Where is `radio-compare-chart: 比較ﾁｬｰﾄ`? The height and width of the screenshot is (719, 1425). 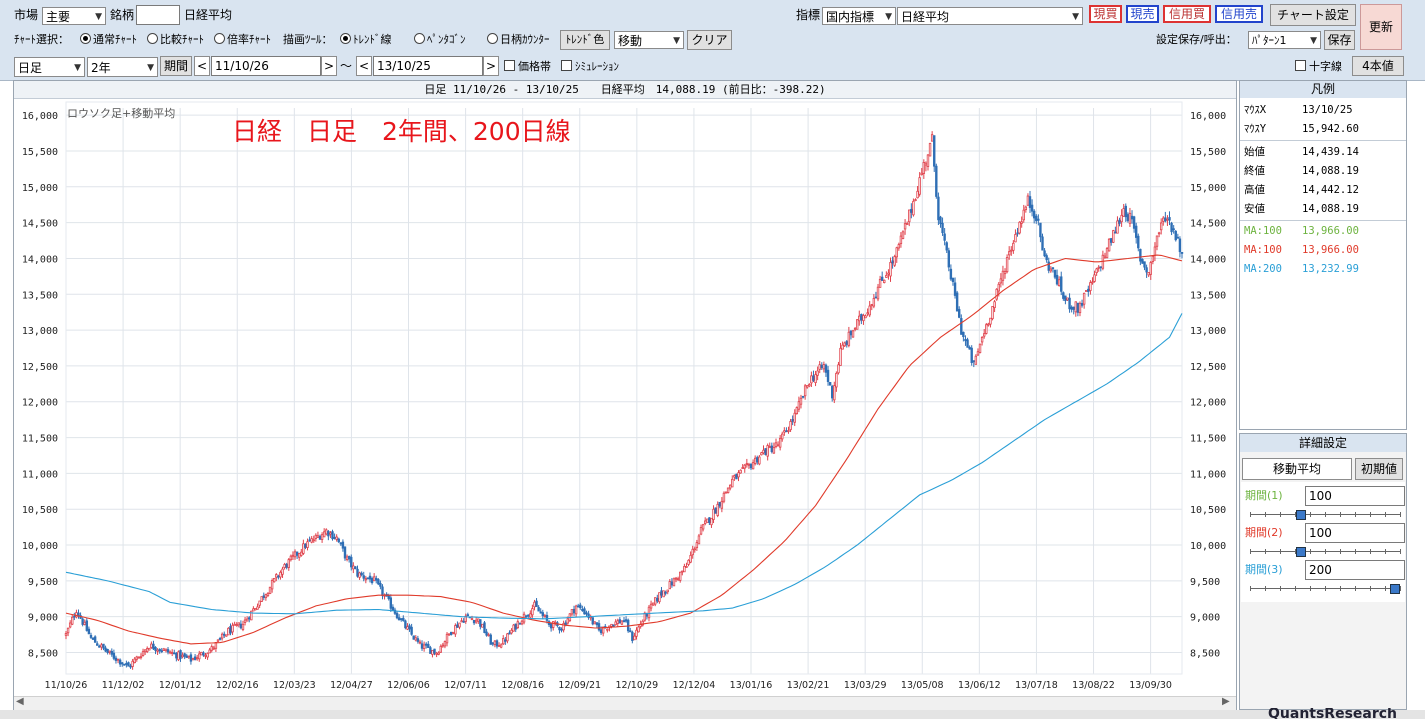 radio-compare-chart: 比較ﾁｬｰﾄ is located at coordinates (175, 40).